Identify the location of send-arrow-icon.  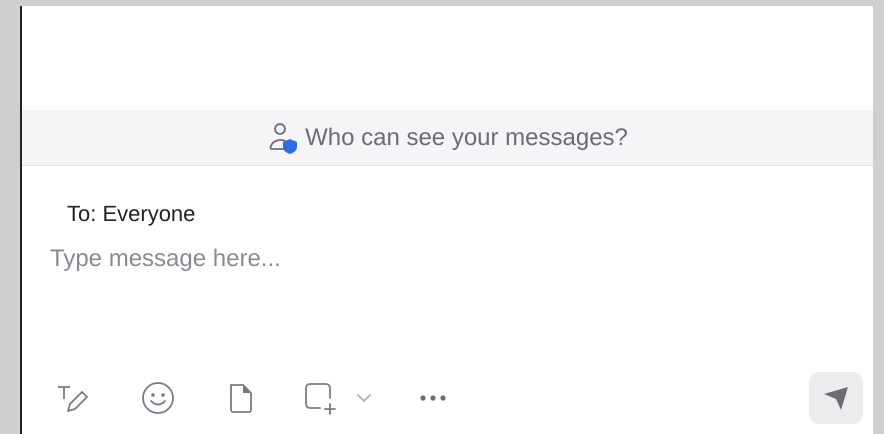
(836, 398).